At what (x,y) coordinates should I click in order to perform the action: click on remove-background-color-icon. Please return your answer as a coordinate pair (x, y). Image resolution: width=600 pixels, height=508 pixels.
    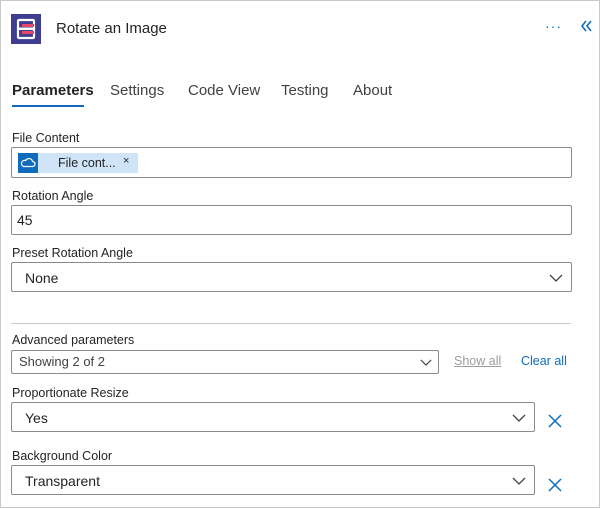
    Looking at the image, I should click on (555, 485).